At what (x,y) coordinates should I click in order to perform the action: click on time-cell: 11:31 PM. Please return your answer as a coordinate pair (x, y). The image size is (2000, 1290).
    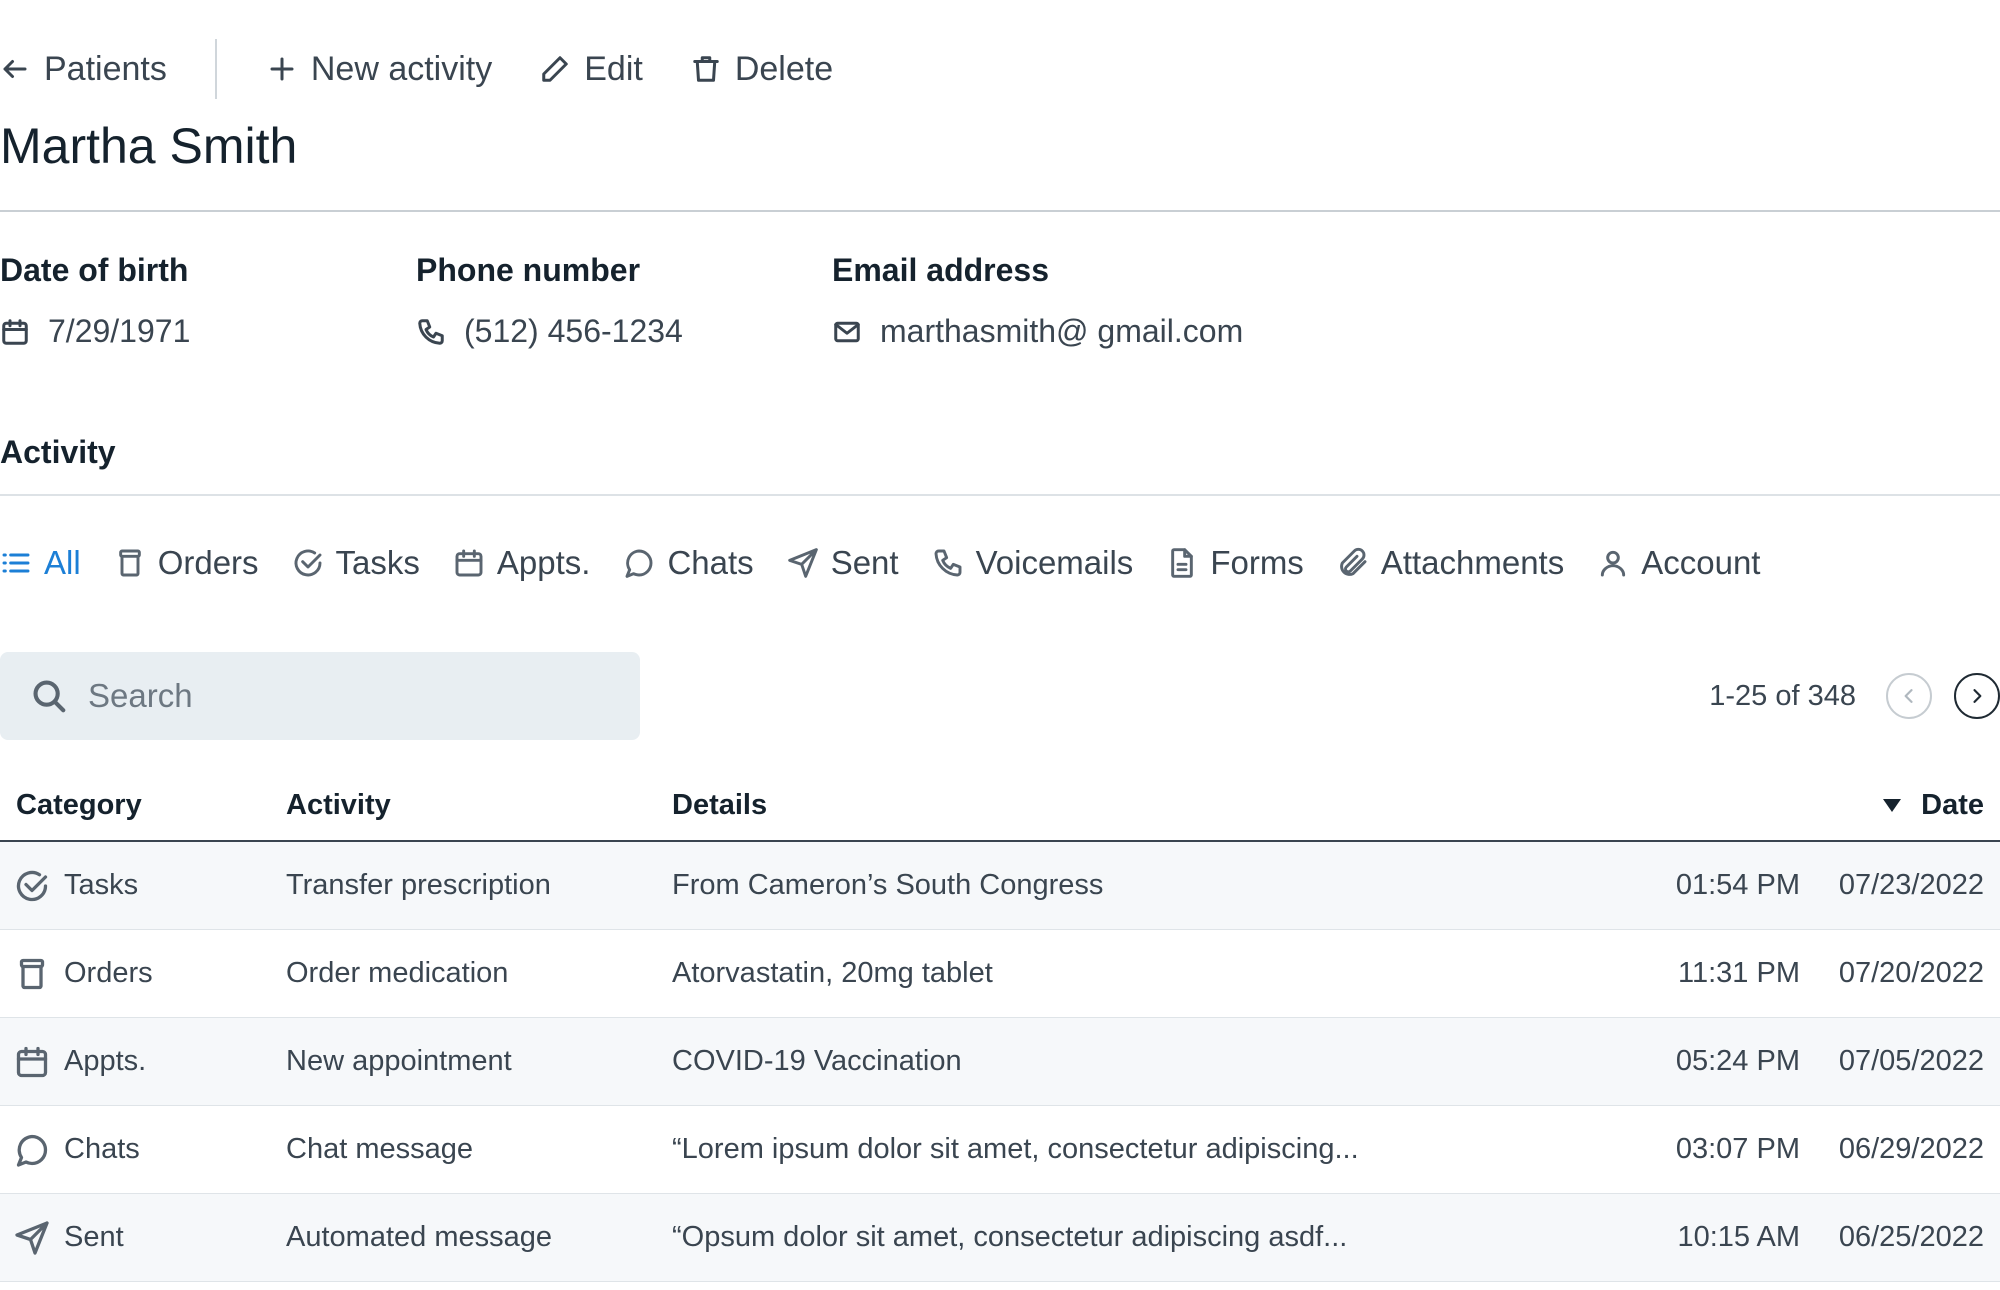
    Looking at the image, I should click on (1739, 973).